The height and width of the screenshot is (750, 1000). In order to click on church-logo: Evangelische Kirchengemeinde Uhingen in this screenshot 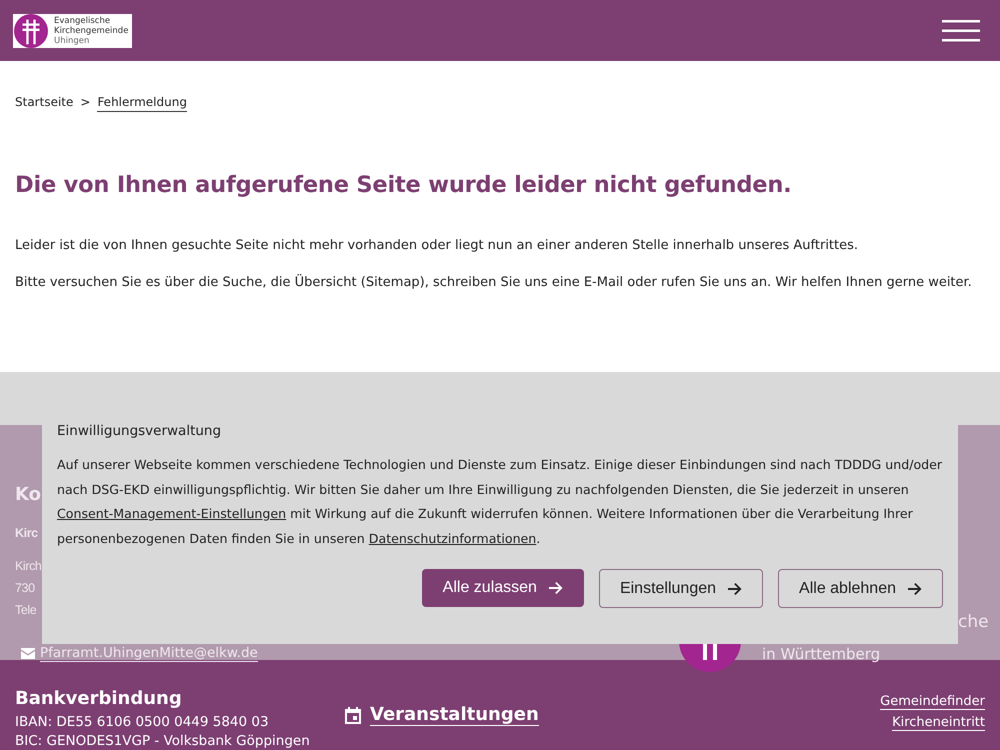, I will do `click(72, 31)`.